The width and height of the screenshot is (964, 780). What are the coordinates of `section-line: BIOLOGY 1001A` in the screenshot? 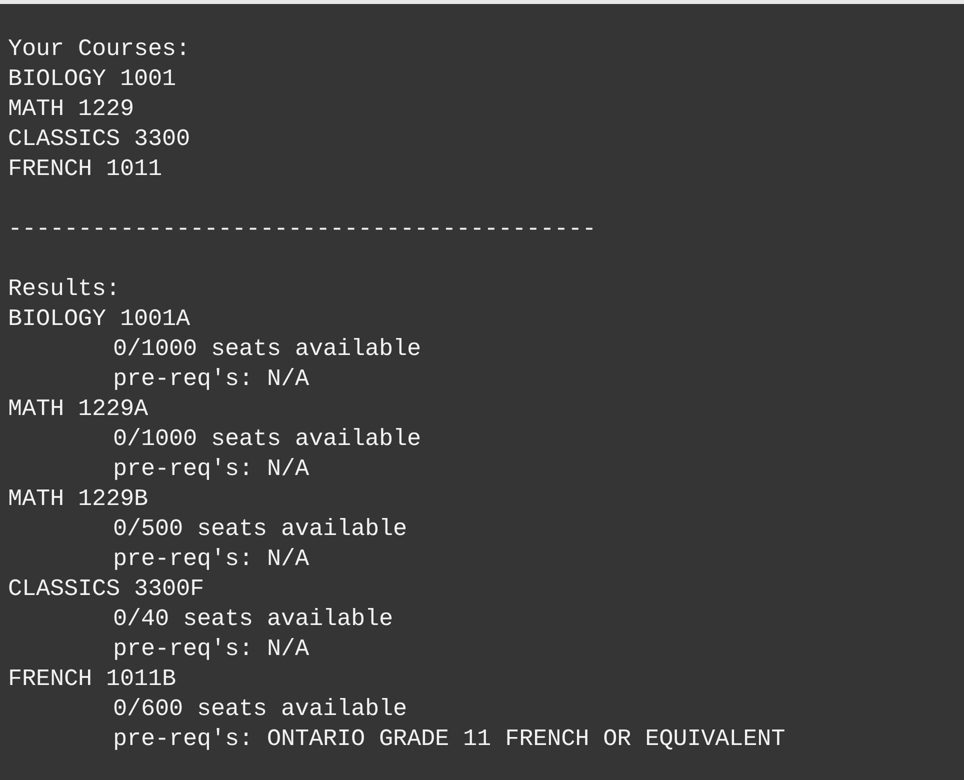 It's located at (99, 320).